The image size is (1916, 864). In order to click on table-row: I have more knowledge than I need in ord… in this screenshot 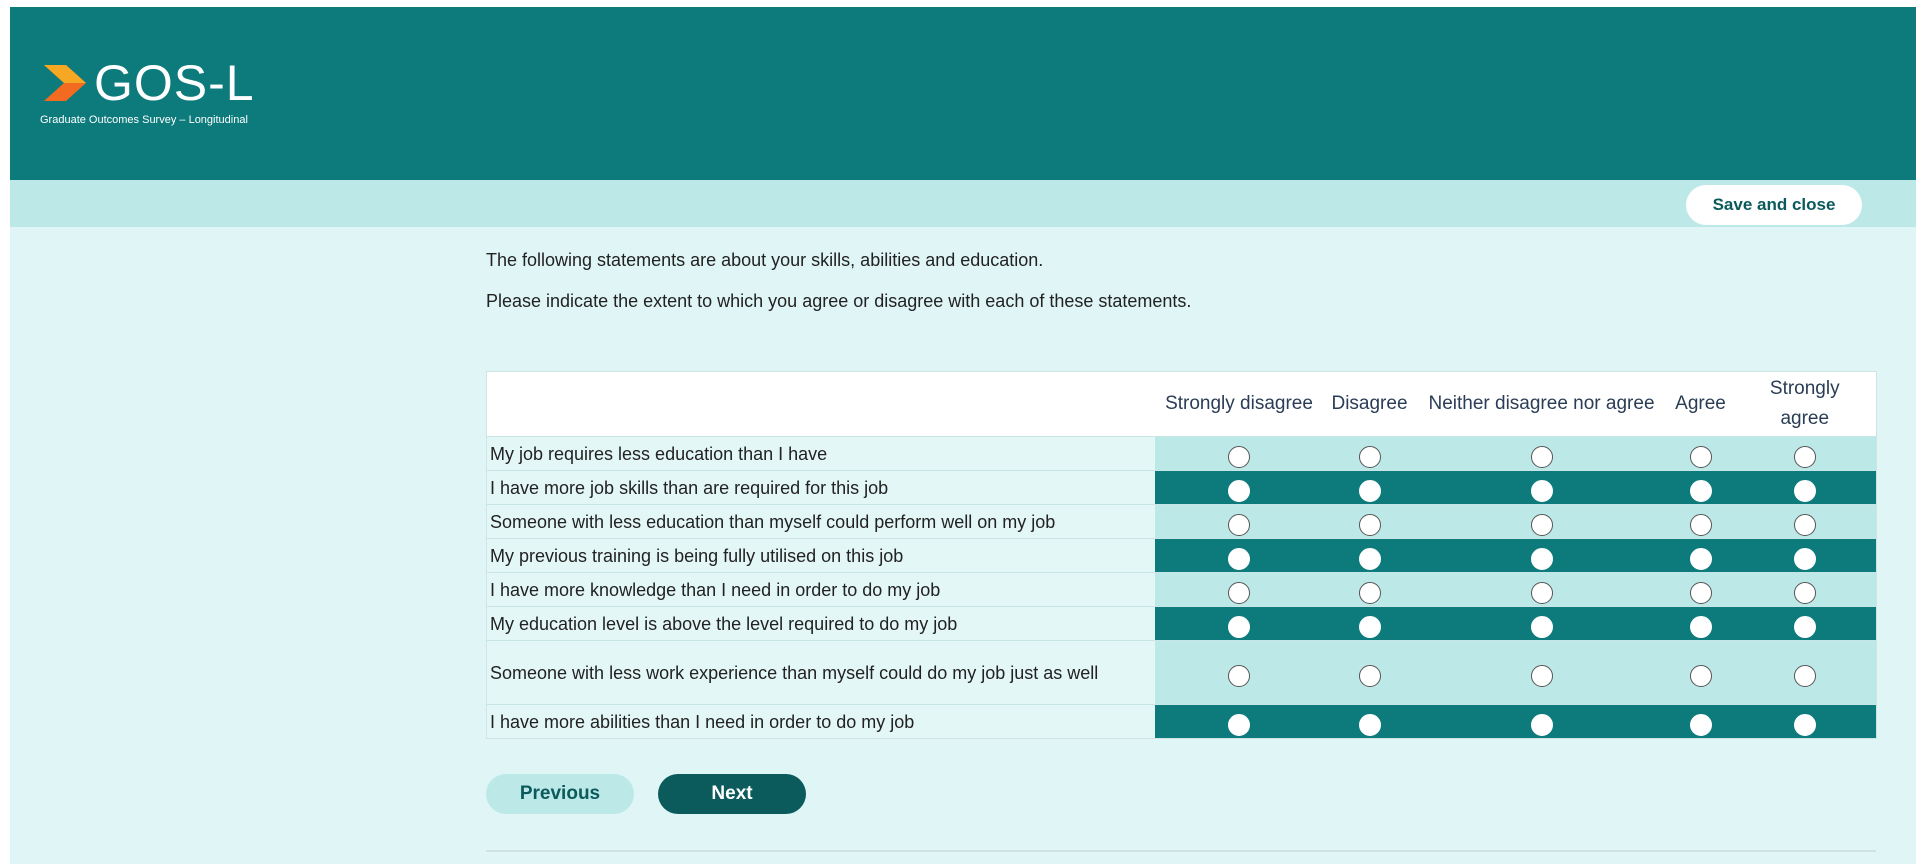, I will do `click(1181, 589)`.